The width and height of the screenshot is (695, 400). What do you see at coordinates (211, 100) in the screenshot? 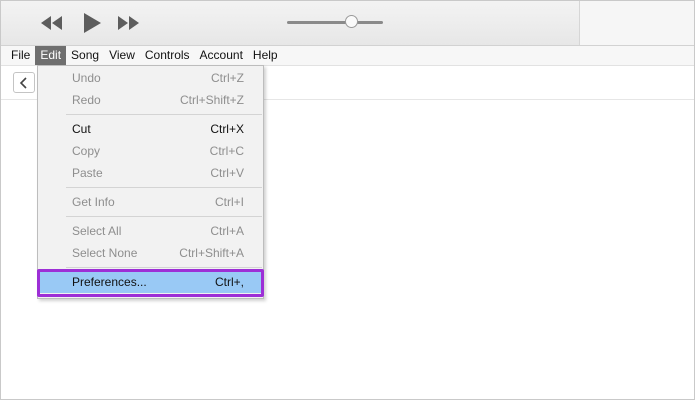
I see `menu-item-shortcut: Ctrl+Shift+Z` at bounding box center [211, 100].